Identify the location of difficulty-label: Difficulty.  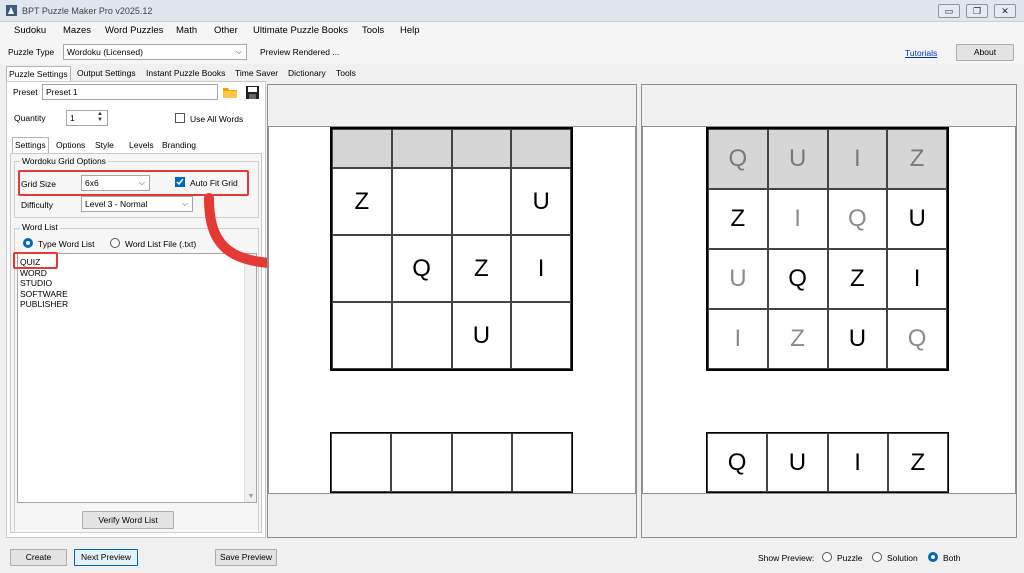
(37, 205).